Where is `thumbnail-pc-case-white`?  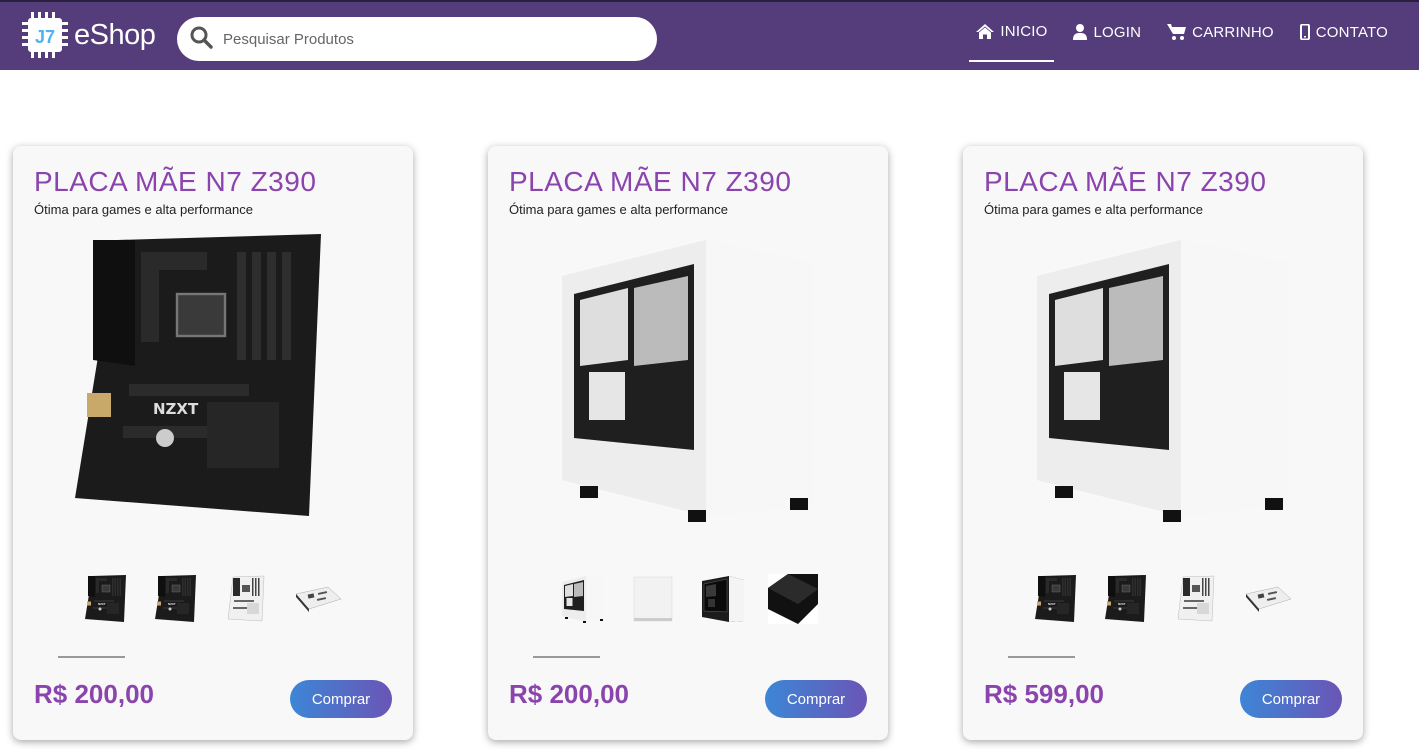
thumbnail-pc-case-white is located at coordinates (583, 599).